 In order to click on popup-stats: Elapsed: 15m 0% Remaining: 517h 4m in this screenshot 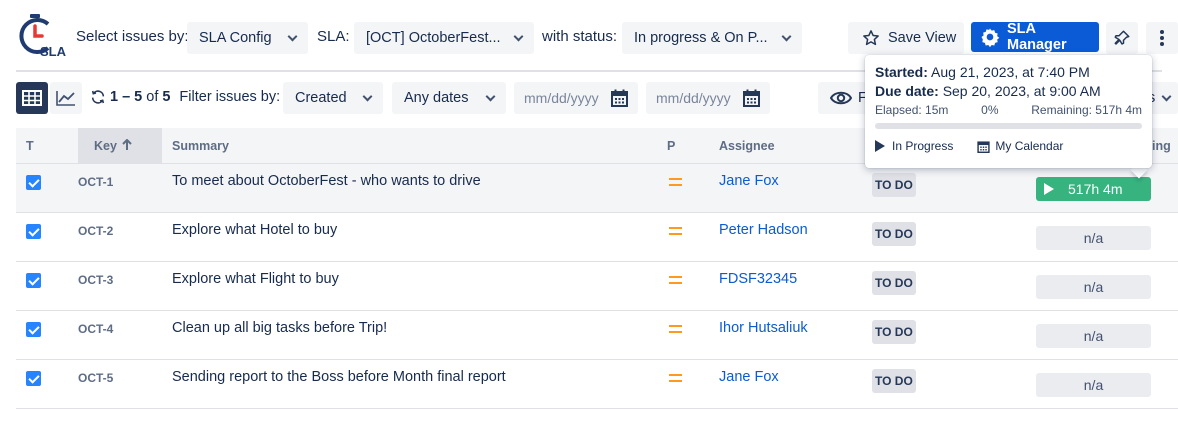, I will do `click(1008, 110)`.